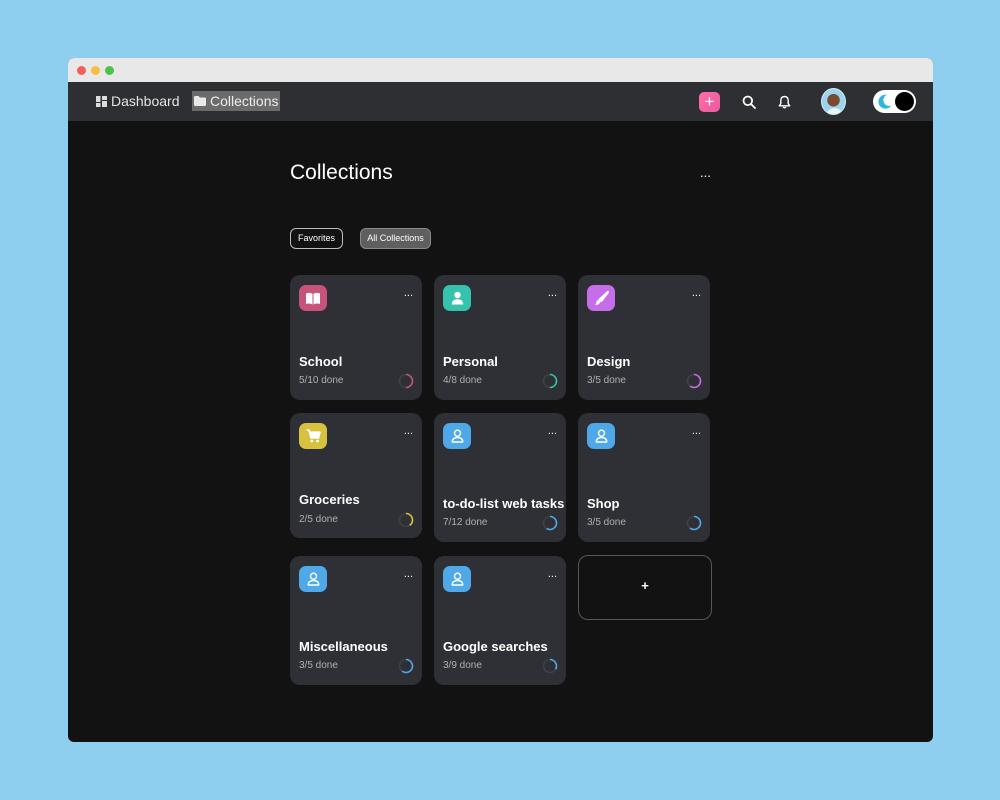  I want to click on collection-title: Google searches, so click(495, 646).